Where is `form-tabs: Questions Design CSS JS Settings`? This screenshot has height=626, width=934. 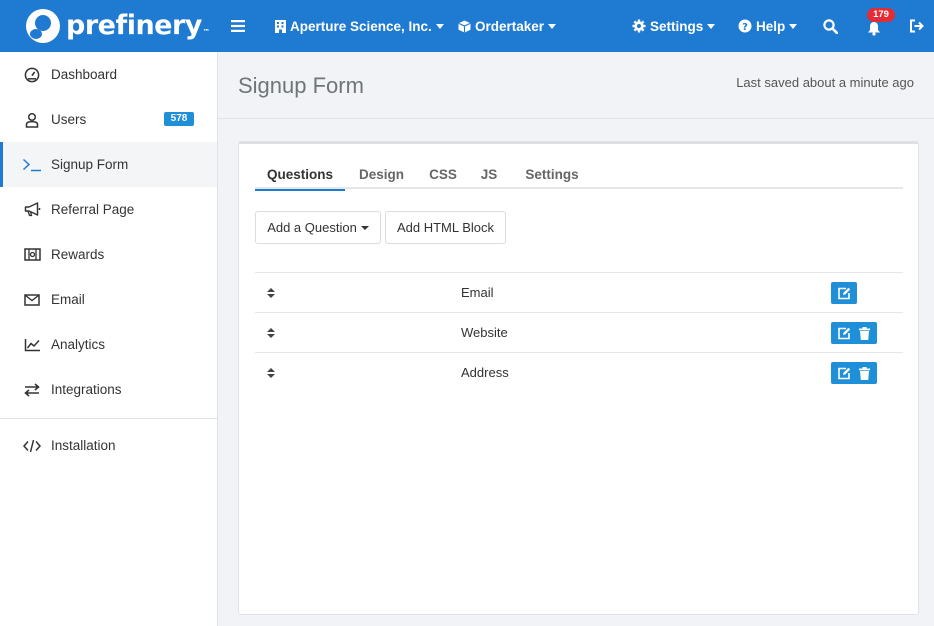
form-tabs: Questions Design CSS JS Settings is located at coordinates (579, 175).